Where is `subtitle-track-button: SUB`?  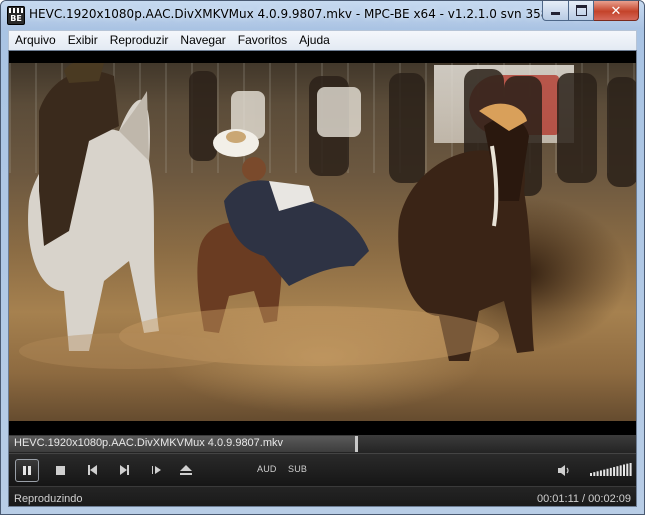 subtitle-track-button: SUB is located at coordinates (297, 469).